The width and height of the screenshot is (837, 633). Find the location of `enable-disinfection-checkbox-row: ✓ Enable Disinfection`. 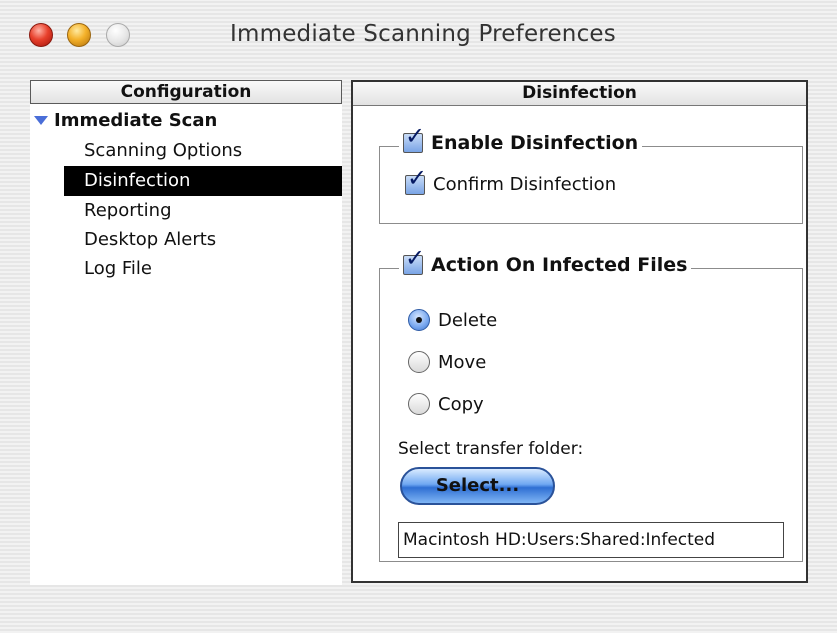

enable-disinfection-checkbox-row: ✓ Enable Disinfection is located at coordinates (521, 141).